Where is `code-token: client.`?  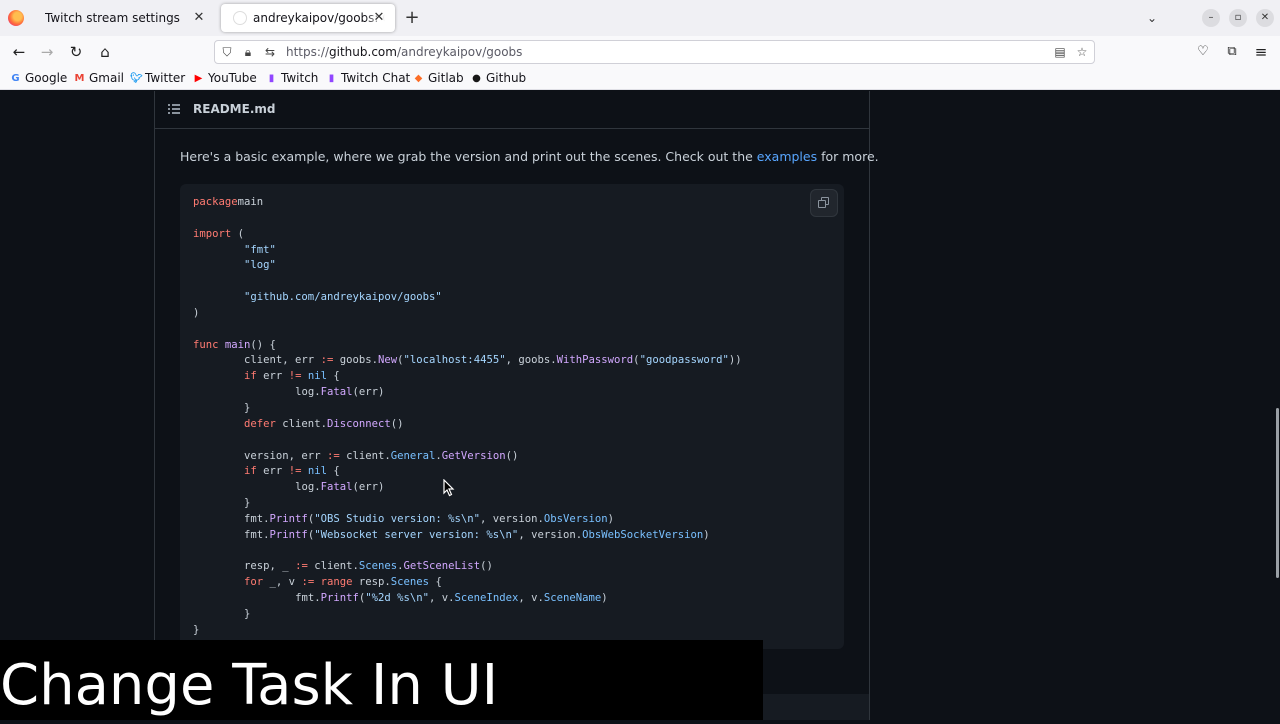 code-token: client. is located at coordinates (333, 566).